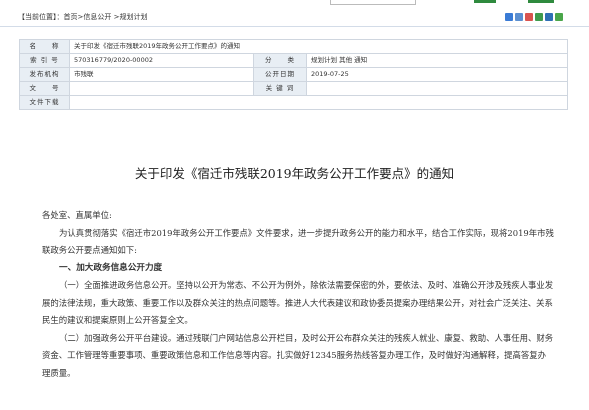 The height and width of the screenshot is (410, 589). Describe the element at coordinates (44, 46) in the screenshot. I see `name-label: 名 称` at that location.